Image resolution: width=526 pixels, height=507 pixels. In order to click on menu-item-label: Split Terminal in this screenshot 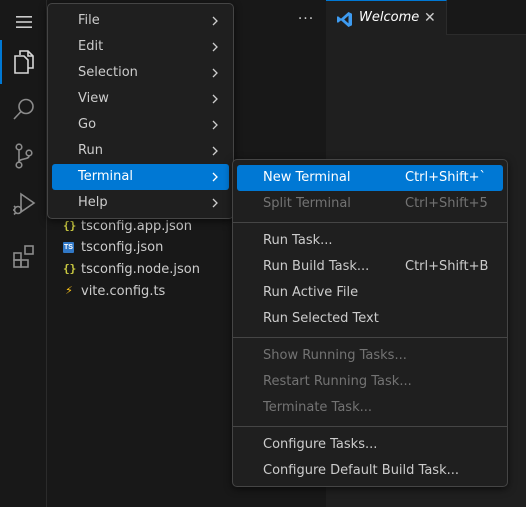, I will do `click(307, 203)`.